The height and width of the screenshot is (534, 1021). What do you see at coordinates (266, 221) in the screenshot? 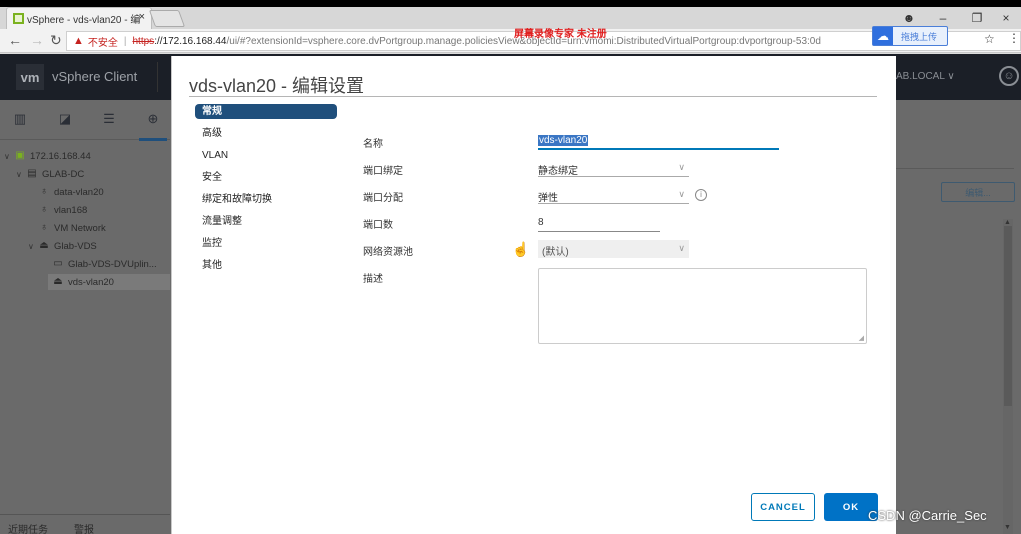
I see `nav-traffic-shaping: 流量调整` at bounding box center [266, 221].